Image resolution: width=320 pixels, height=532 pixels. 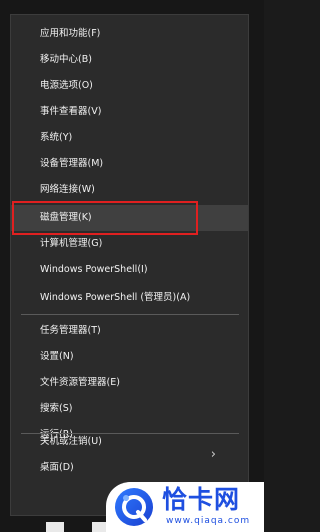 What do you see at coordinates (129, 138) in the screenshot?
I see `menu-item-system: 系统(Y)` at bounding box center [129, 138].